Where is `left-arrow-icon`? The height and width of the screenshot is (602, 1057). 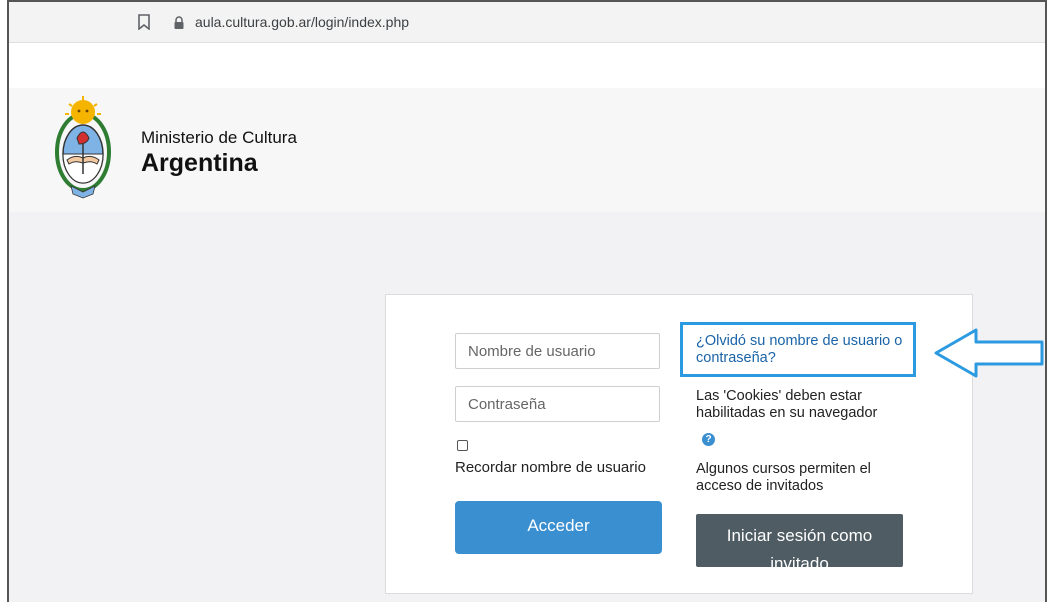
left-arrow-icon is located at coordinates (989, 353).